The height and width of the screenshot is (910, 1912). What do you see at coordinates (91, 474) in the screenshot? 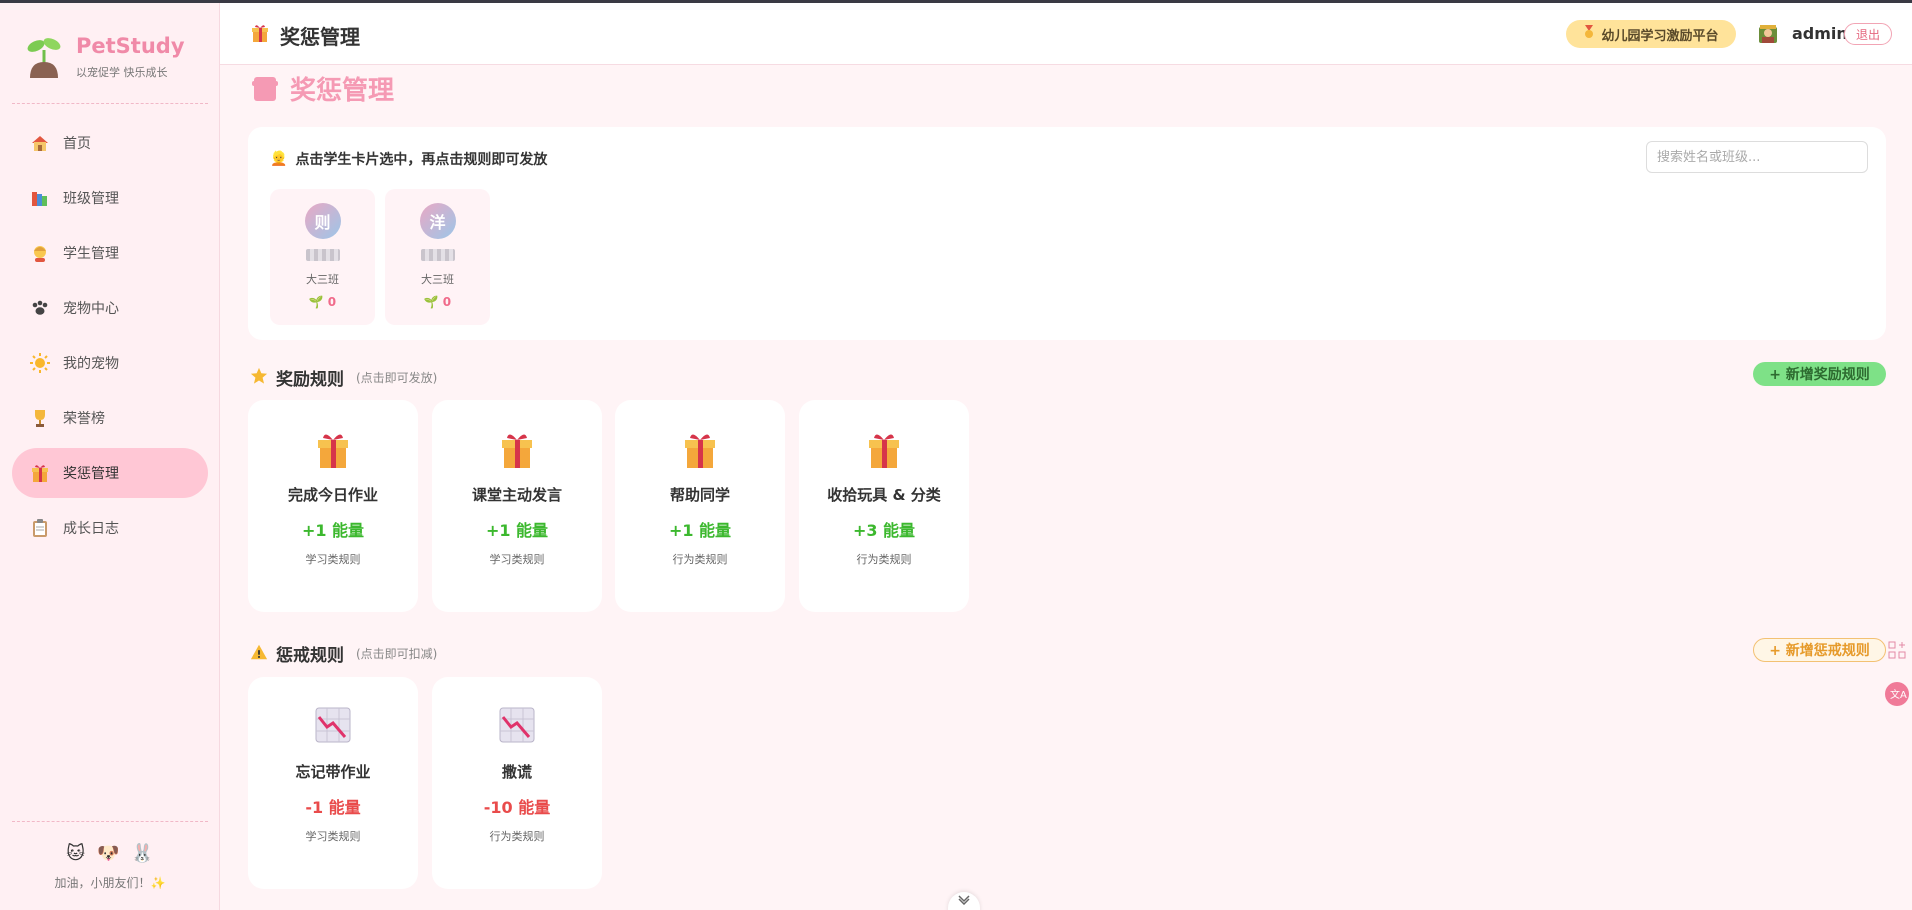
I see `sidebar-item-label: 奖惩管理` at bounding box center [91, 474].